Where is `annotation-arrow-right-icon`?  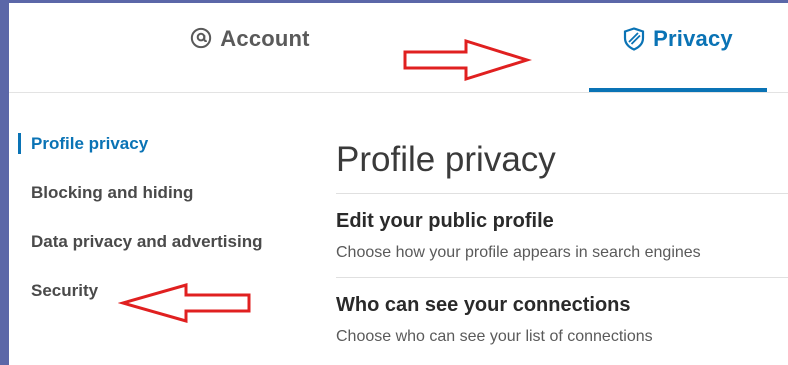 annotation-arrow-right-icon is located at coordinates (467, 60).